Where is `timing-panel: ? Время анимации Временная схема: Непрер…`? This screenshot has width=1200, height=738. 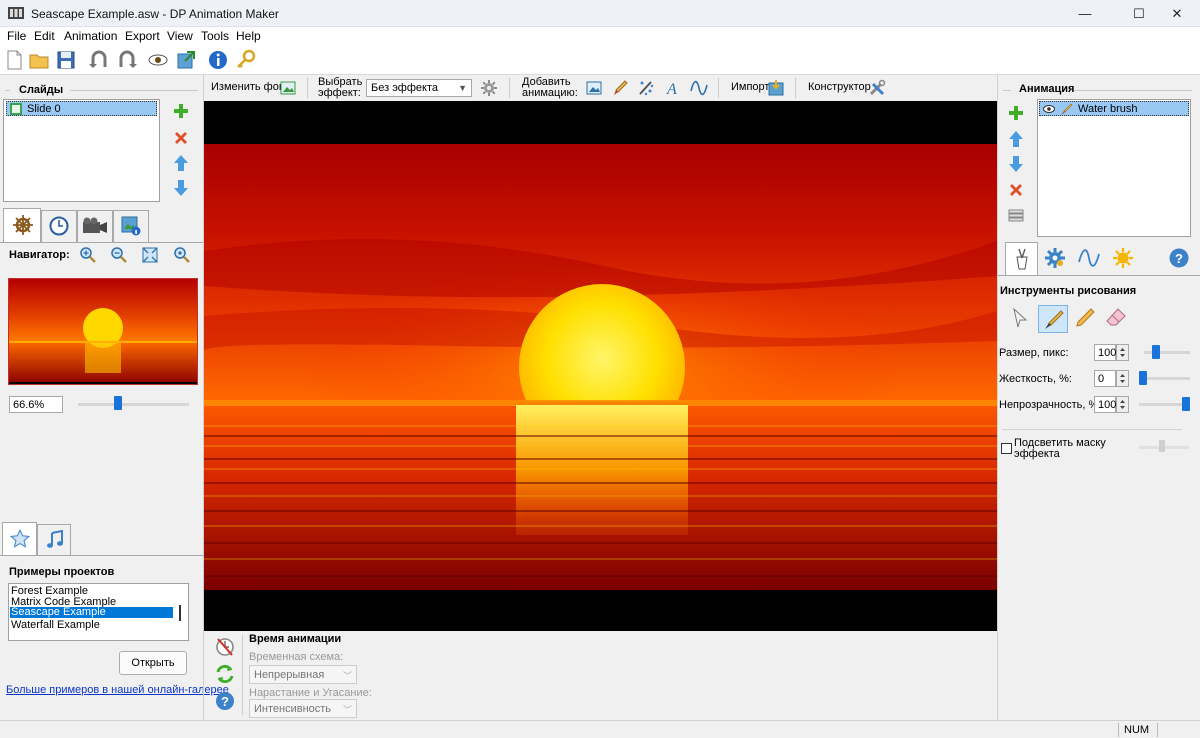 timing-panel: ? Время анимации Временная схема: Непрер… is located at coordinates (601, 675).